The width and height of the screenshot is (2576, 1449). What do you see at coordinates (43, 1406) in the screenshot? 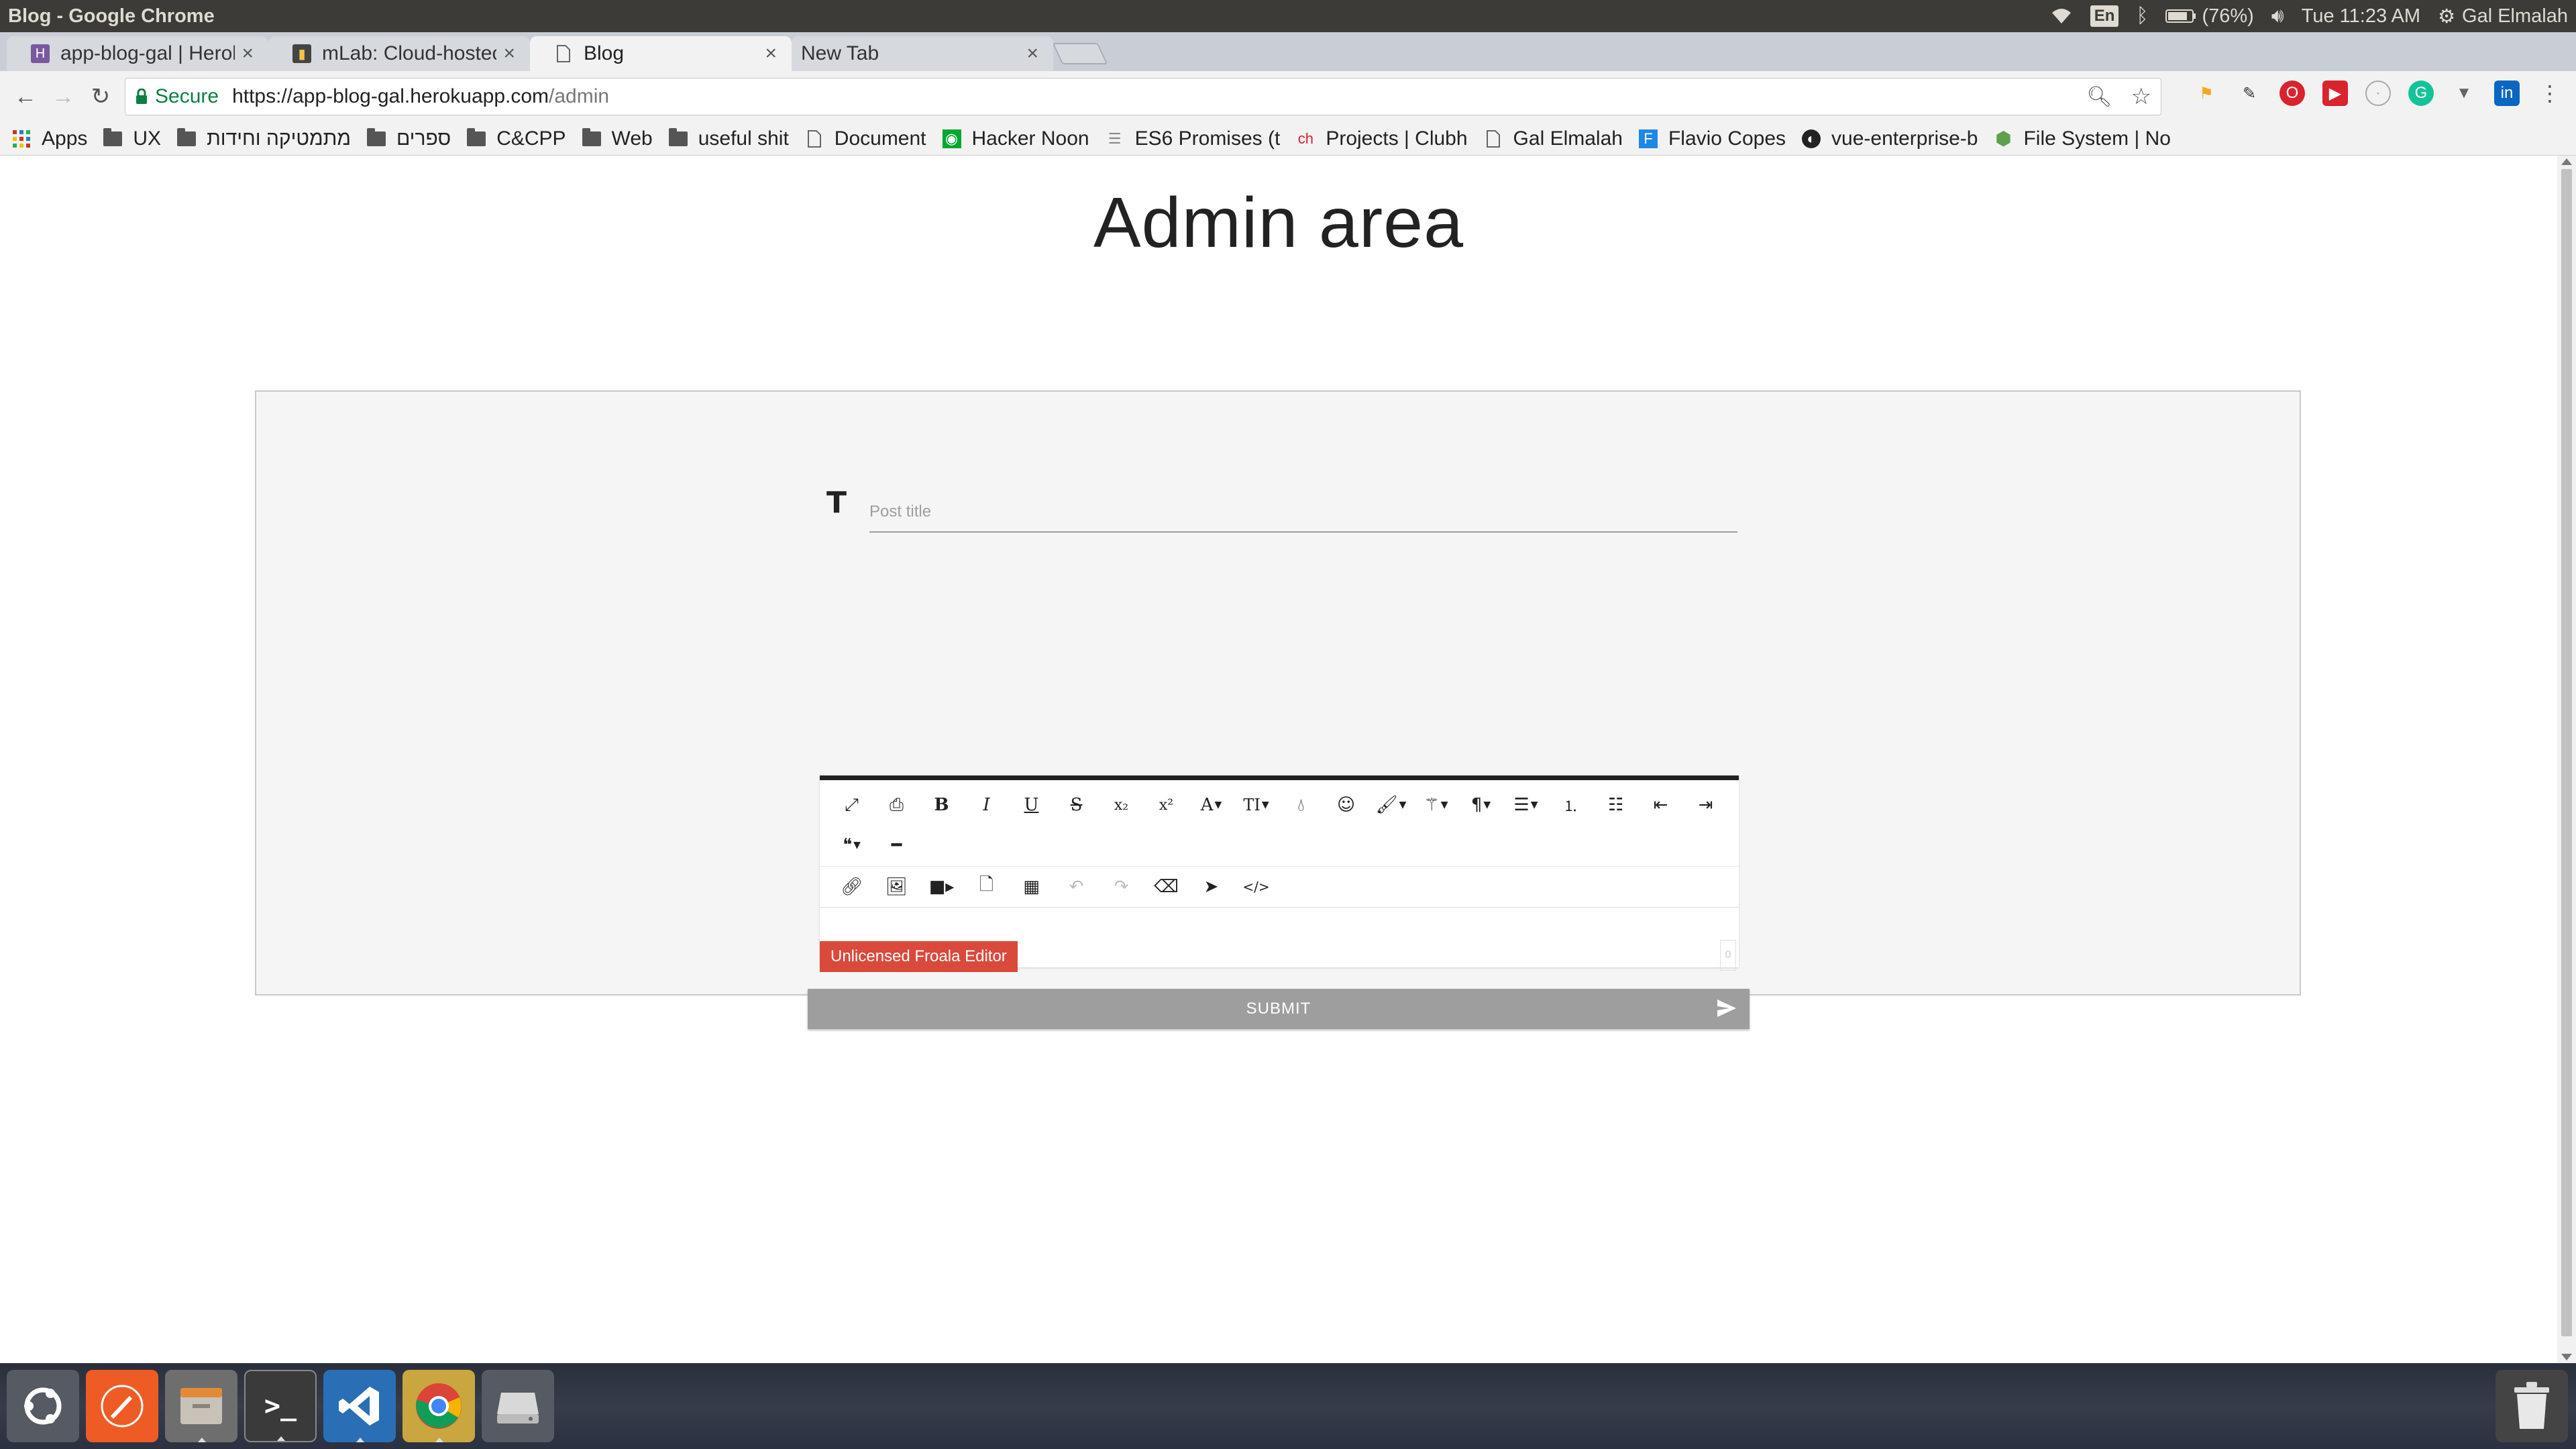
I see `ubuntu-dash-icon` at bounding box center [43, 1406].